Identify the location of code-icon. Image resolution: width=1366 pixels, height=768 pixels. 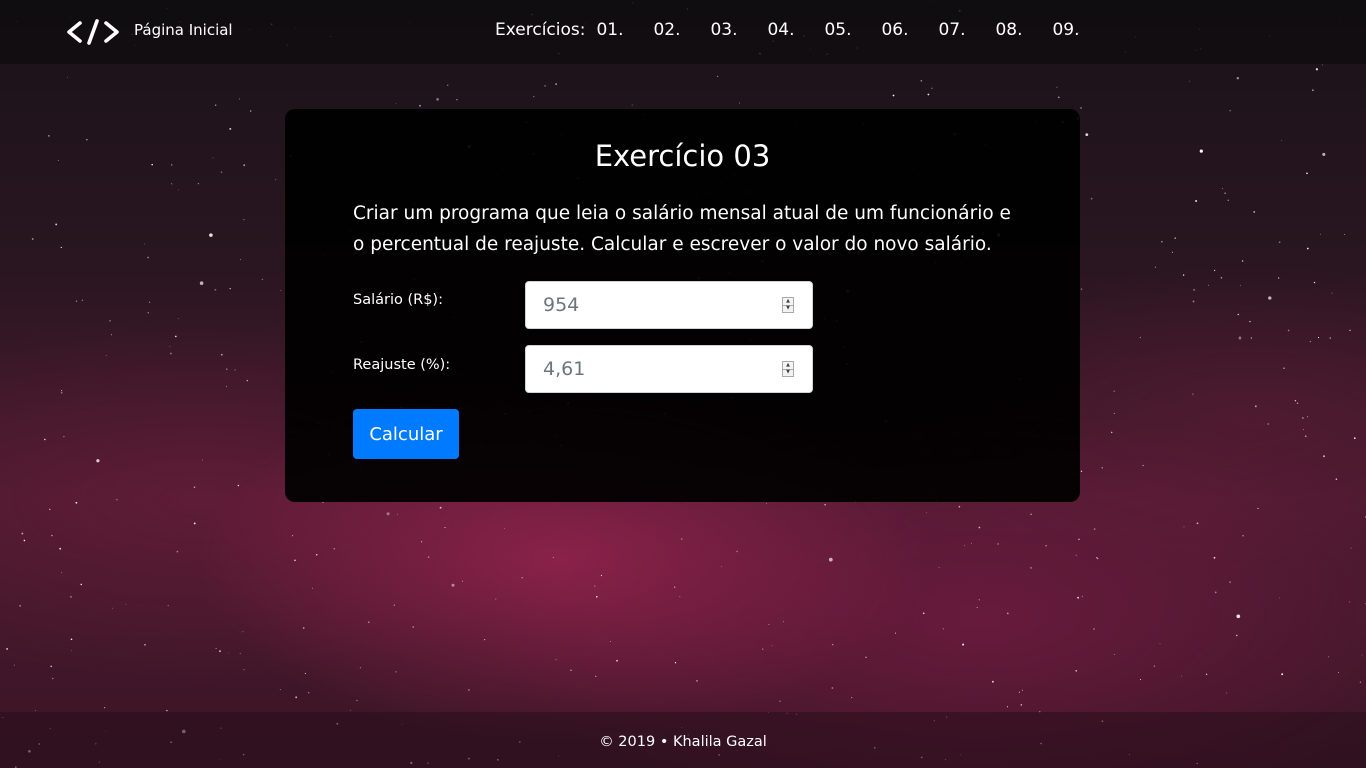
(93, 32).